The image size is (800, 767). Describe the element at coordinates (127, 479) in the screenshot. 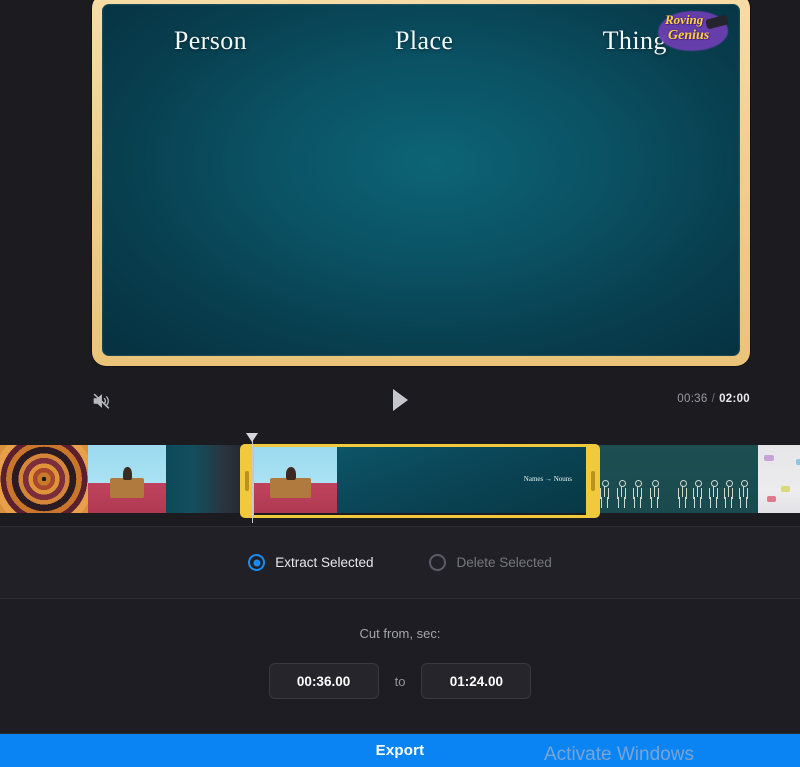

I see `timeline-frame-classroom` at that location.